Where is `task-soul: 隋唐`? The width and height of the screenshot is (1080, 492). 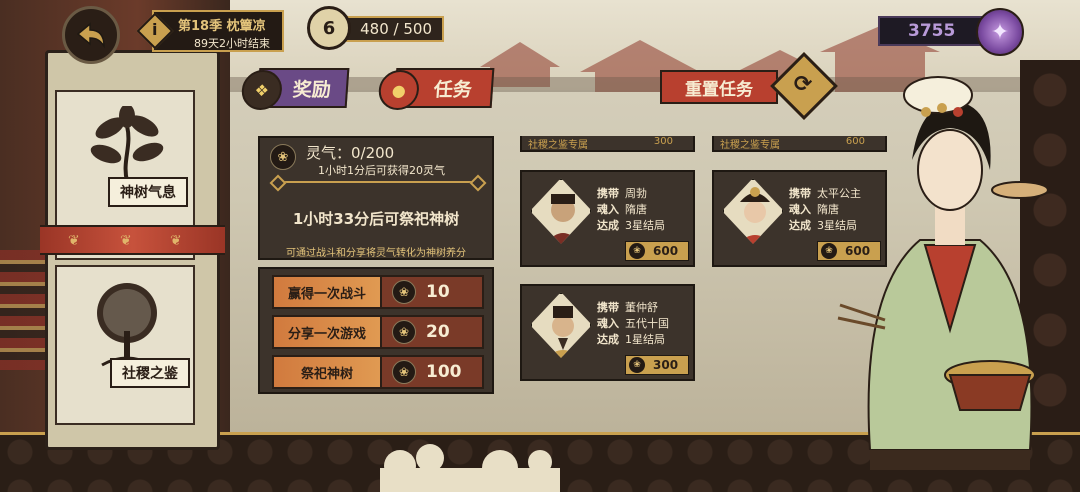 task-soul: 隋唐 is located at coordinates (636, 209).